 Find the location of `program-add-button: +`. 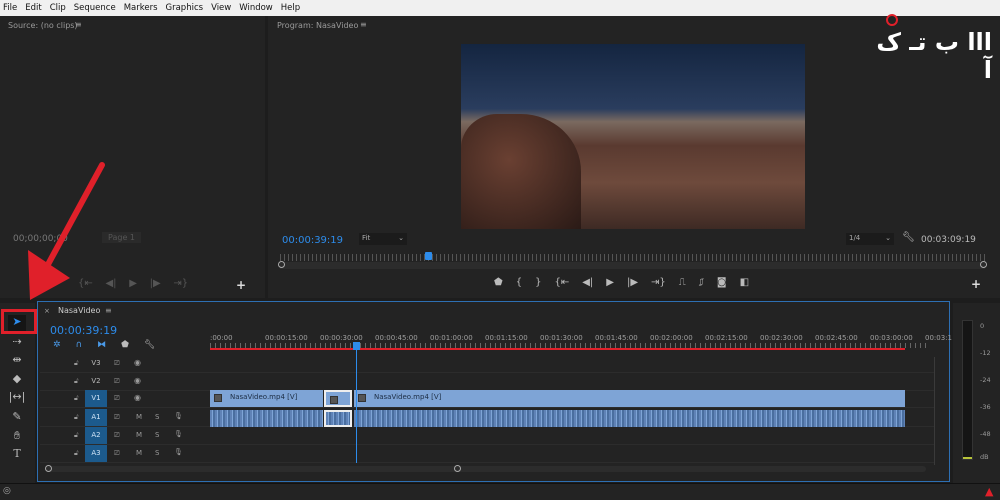

program-add-button: + is located at coordinates (976, 284).